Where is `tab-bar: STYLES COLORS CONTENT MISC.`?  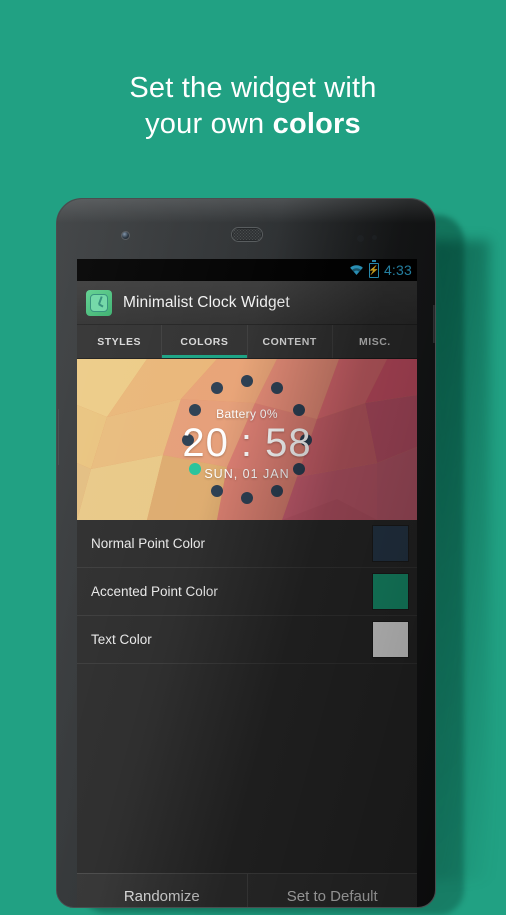 tab-bar: STYLES COLORS CONTENT MISC. is located at coordinates (247, 342).